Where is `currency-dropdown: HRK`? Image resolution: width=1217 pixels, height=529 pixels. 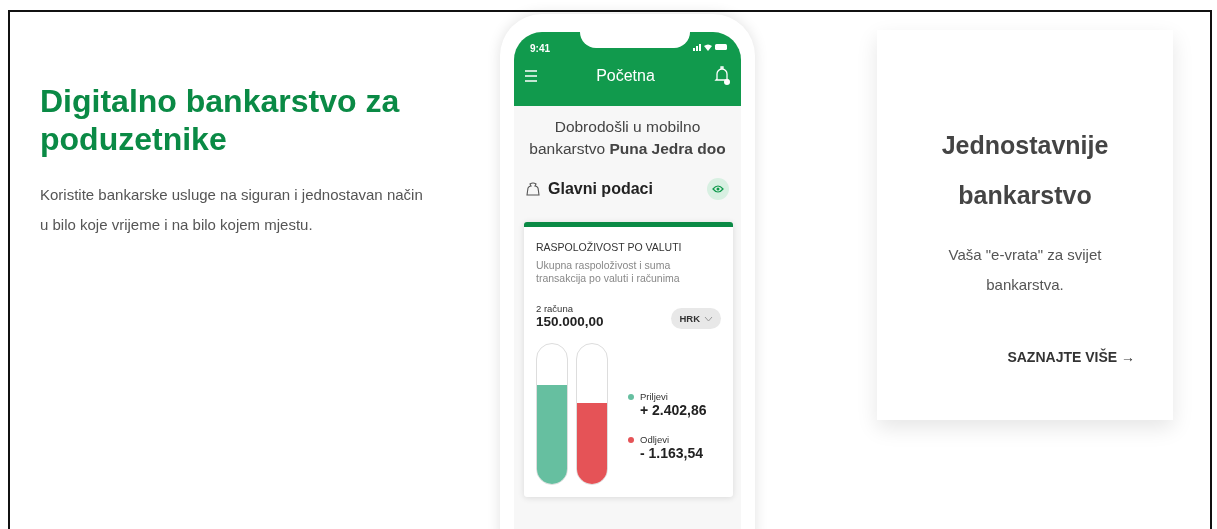
currency-dropdown: HRK is located at coordinates (696, 318).